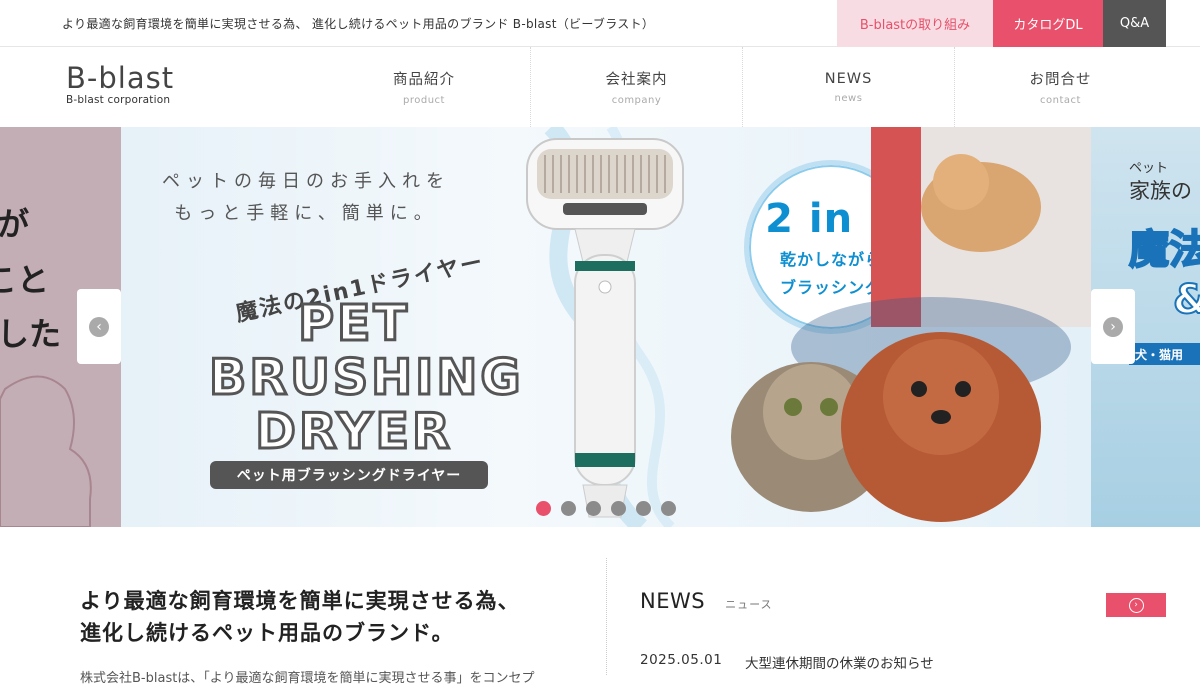  Describe the element at coordinates (915, 23) in the screenshot. I see `initiative-link: B-blastの取り組み` at that location.